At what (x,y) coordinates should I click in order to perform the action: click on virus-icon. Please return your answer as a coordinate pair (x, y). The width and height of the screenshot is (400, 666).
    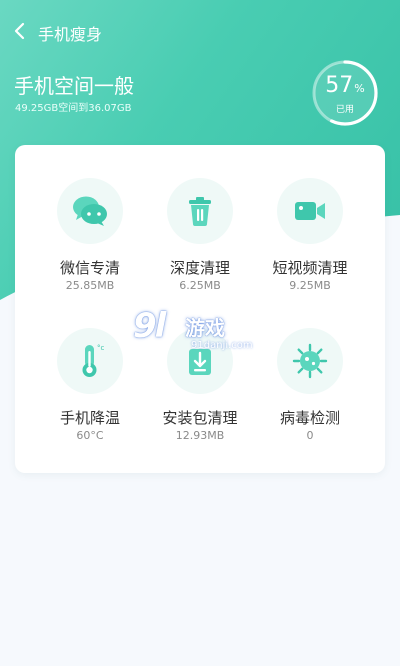
    Looking at the image, I should click on (310, 361).